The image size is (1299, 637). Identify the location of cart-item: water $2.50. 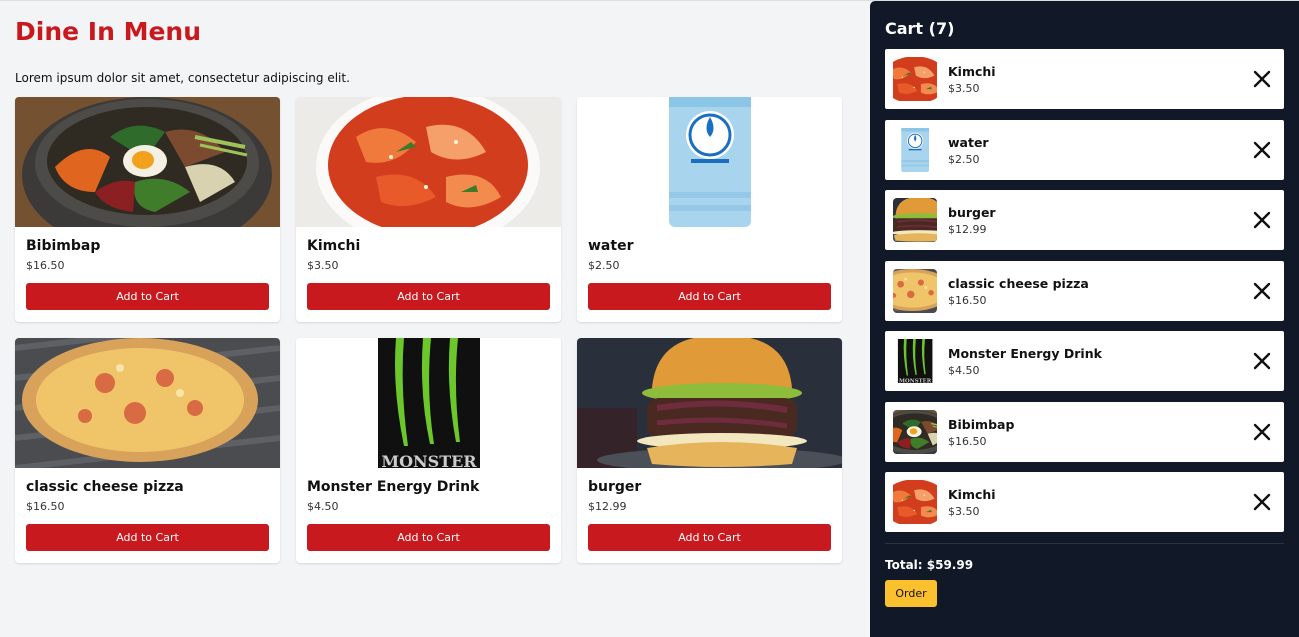
(1084, 149).